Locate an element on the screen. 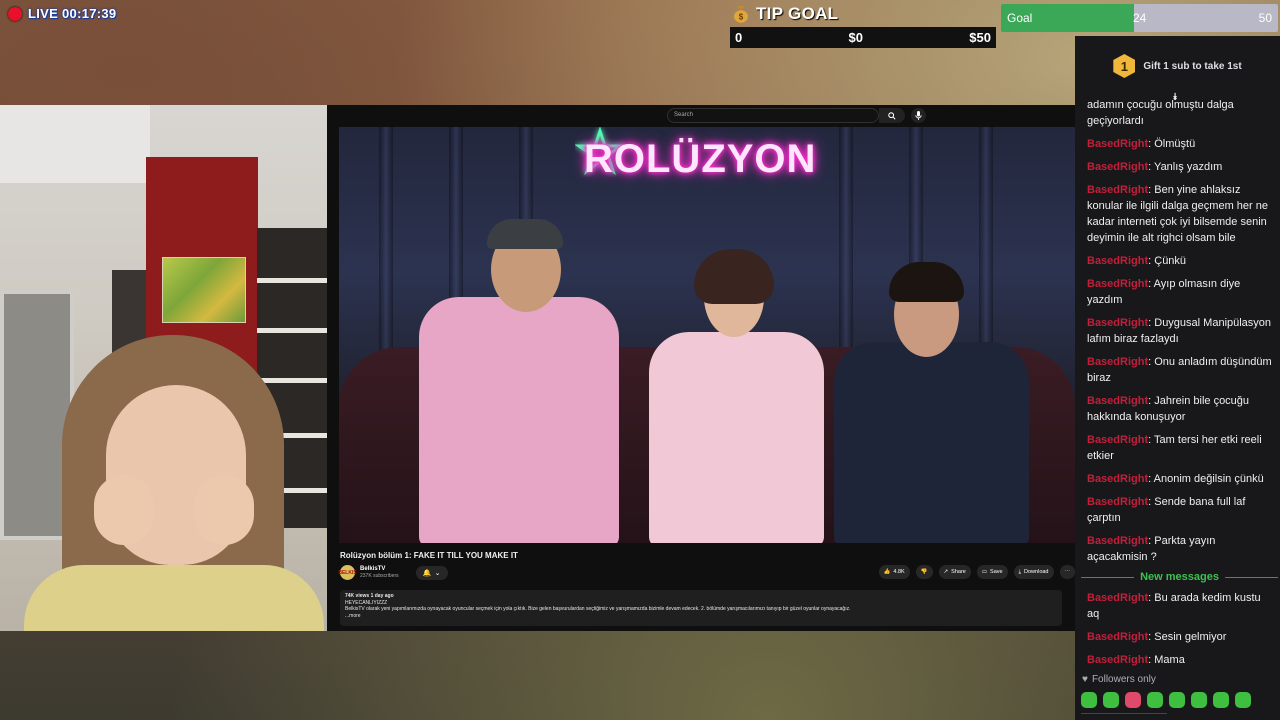 The image size is (1280, 720). new-messages-label: New messages is located at coordinates (1179, 577).